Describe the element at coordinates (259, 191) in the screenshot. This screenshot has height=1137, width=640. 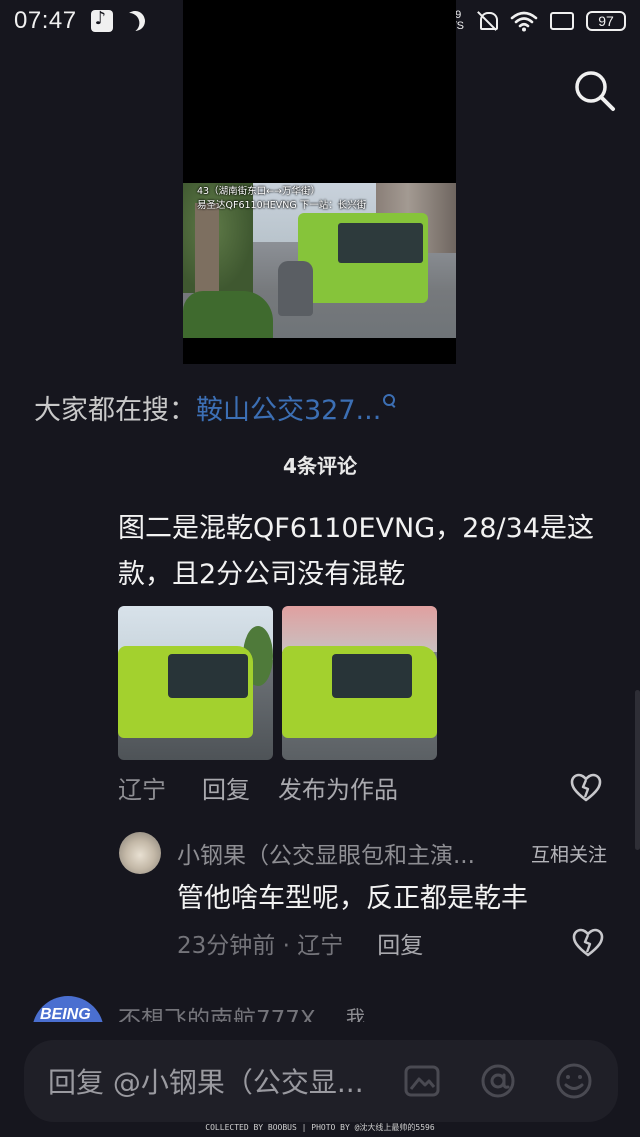
I see `video-caption-line1: 43（湖南街东口←→万华街）` at that location.